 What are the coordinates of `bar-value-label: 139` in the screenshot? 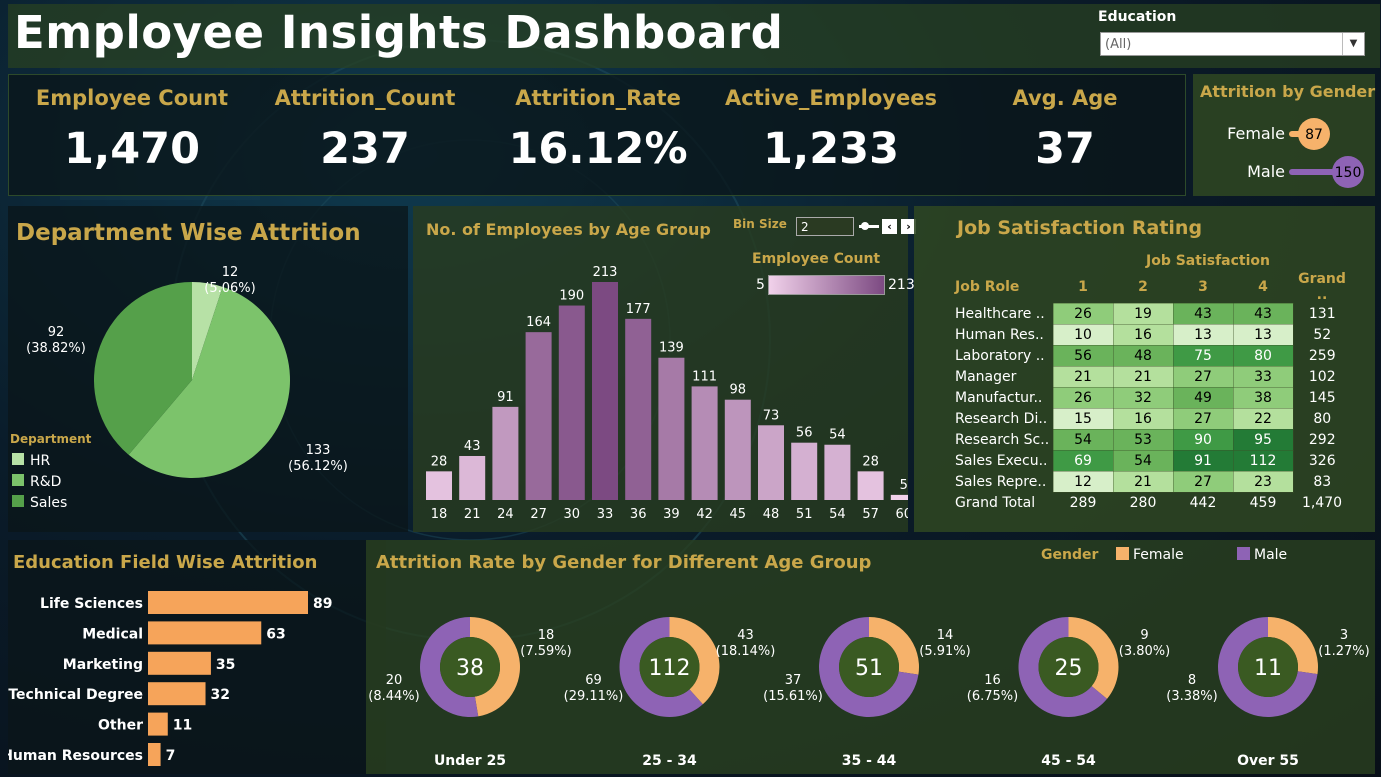 It's located at (671, 348).